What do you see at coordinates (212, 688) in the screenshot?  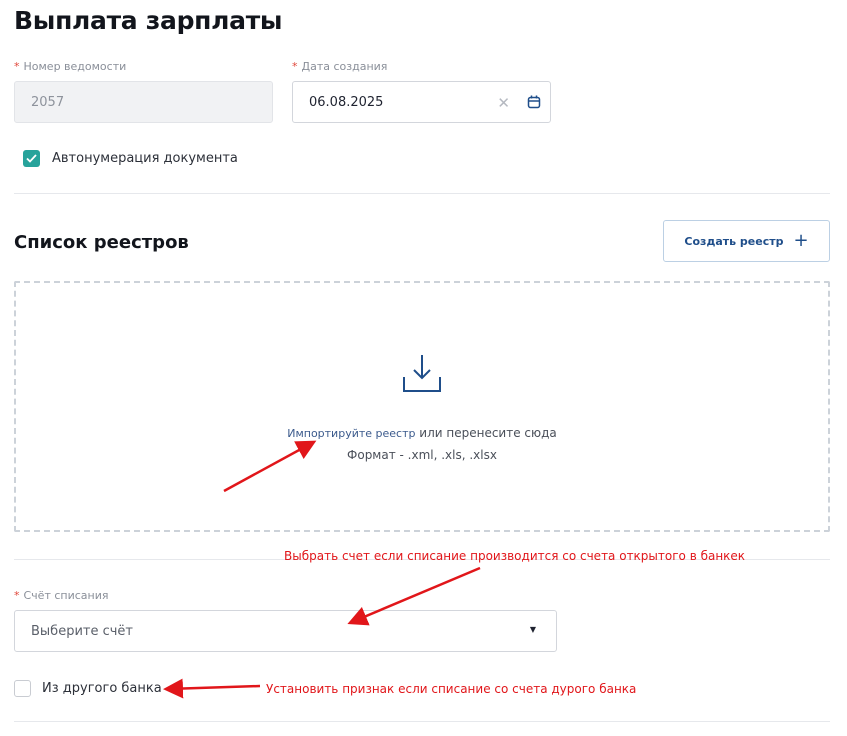 I see `arrow-to-other-bank` at bounding box center [212, 688].